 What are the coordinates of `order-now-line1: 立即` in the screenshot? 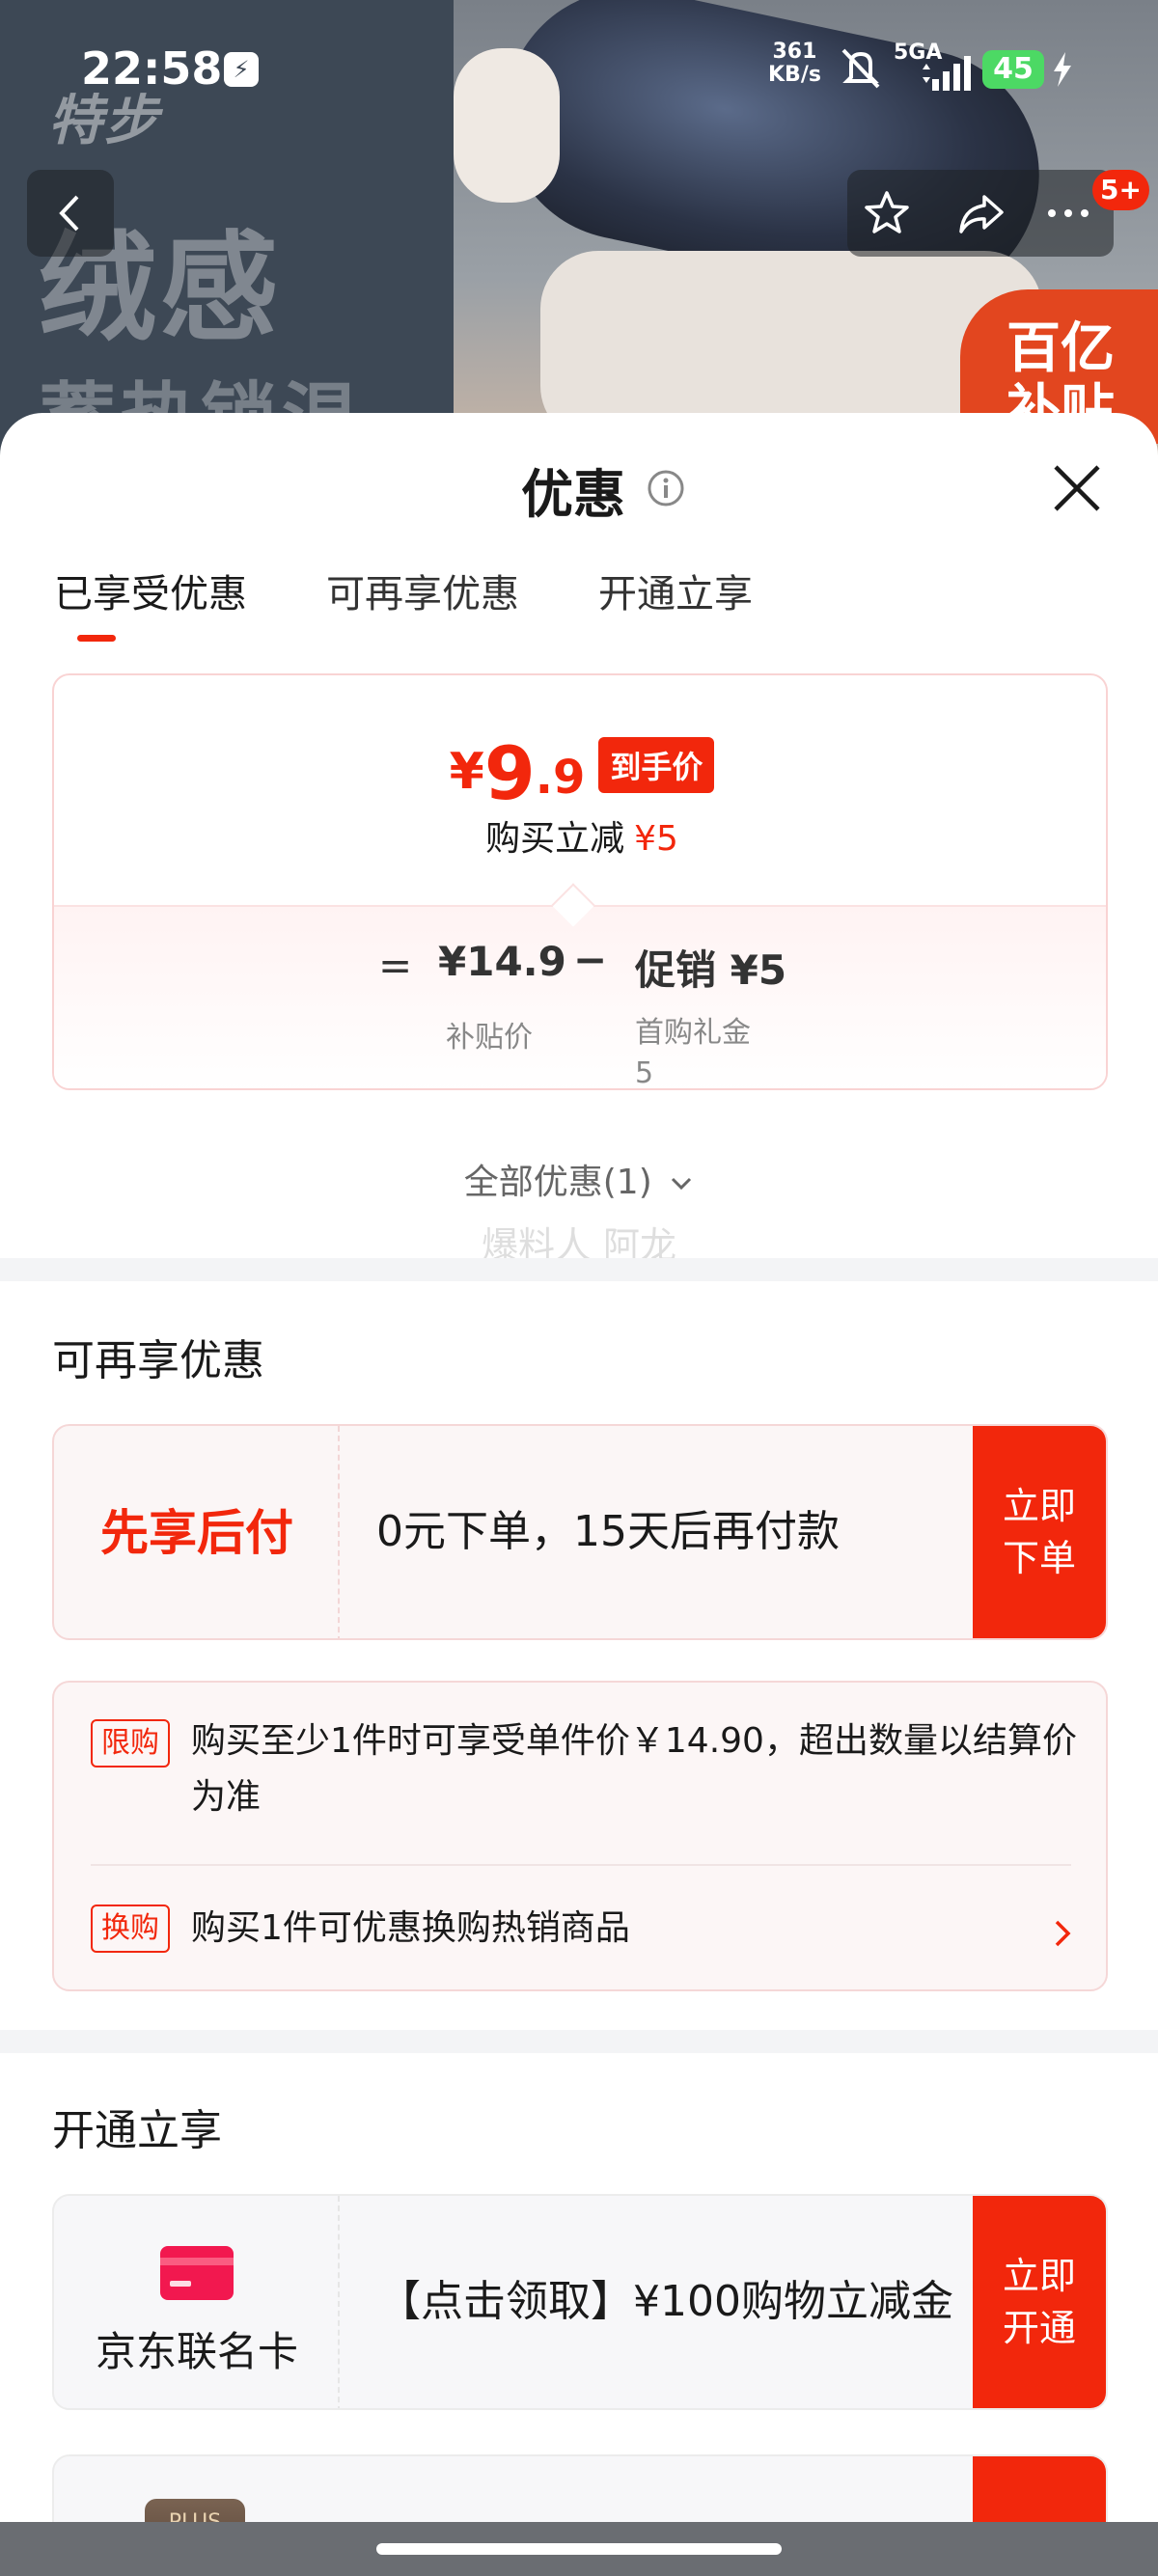 It's located at (1039, 1506).